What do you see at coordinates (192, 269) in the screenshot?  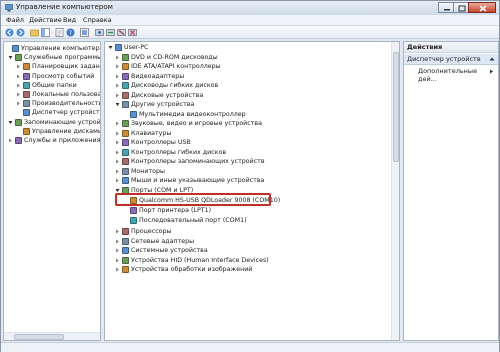 I see `device-tree-item-label: Устройства обработки изображений` at bounding box center [192, 269].